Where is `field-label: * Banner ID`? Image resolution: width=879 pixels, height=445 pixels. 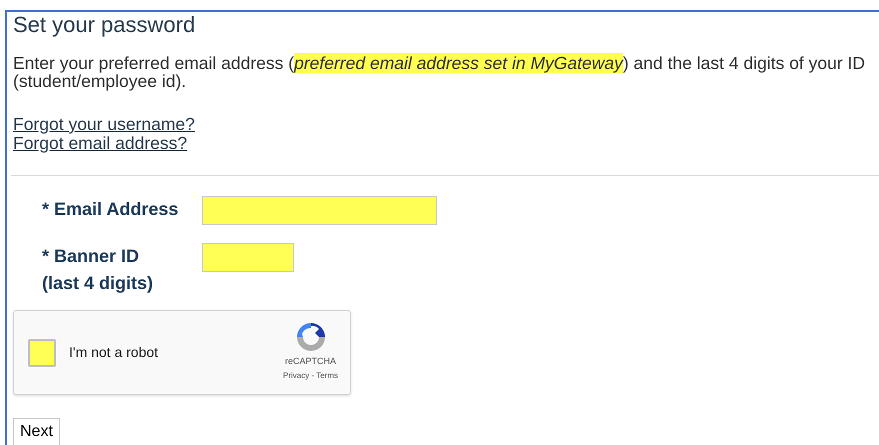
field-label: * Banner ID is located at coordinates (91, 256).